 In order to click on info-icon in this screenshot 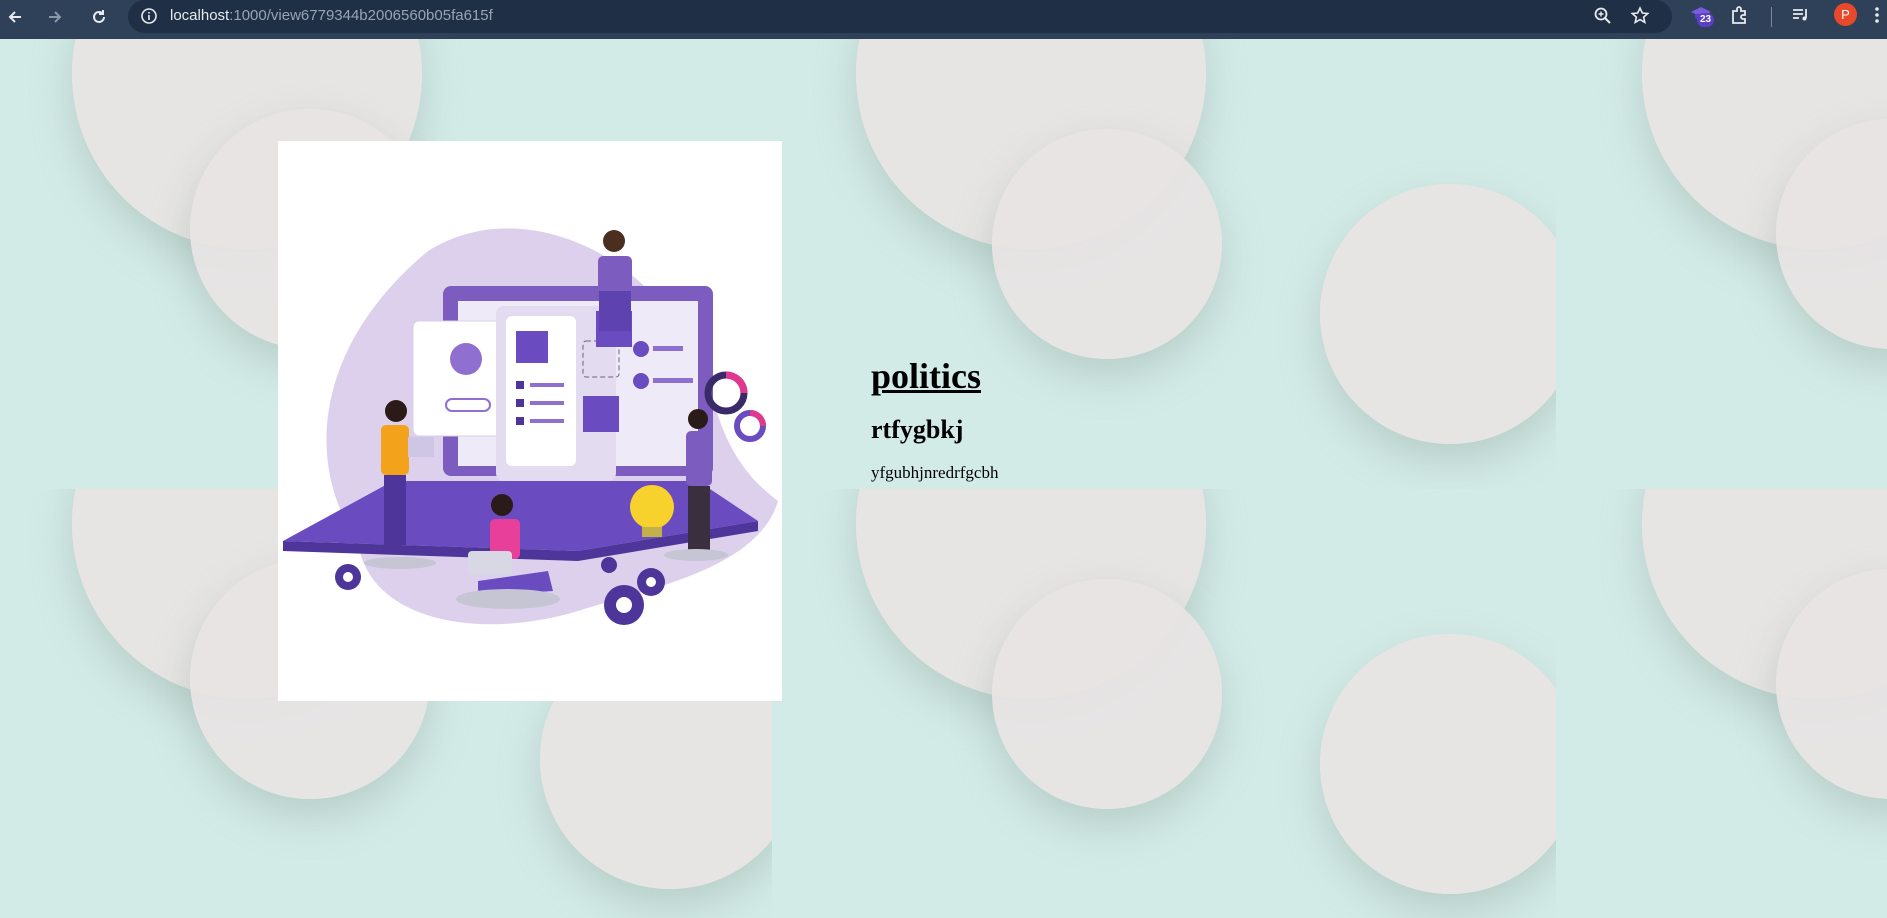, I will do `click(149, 16)`.